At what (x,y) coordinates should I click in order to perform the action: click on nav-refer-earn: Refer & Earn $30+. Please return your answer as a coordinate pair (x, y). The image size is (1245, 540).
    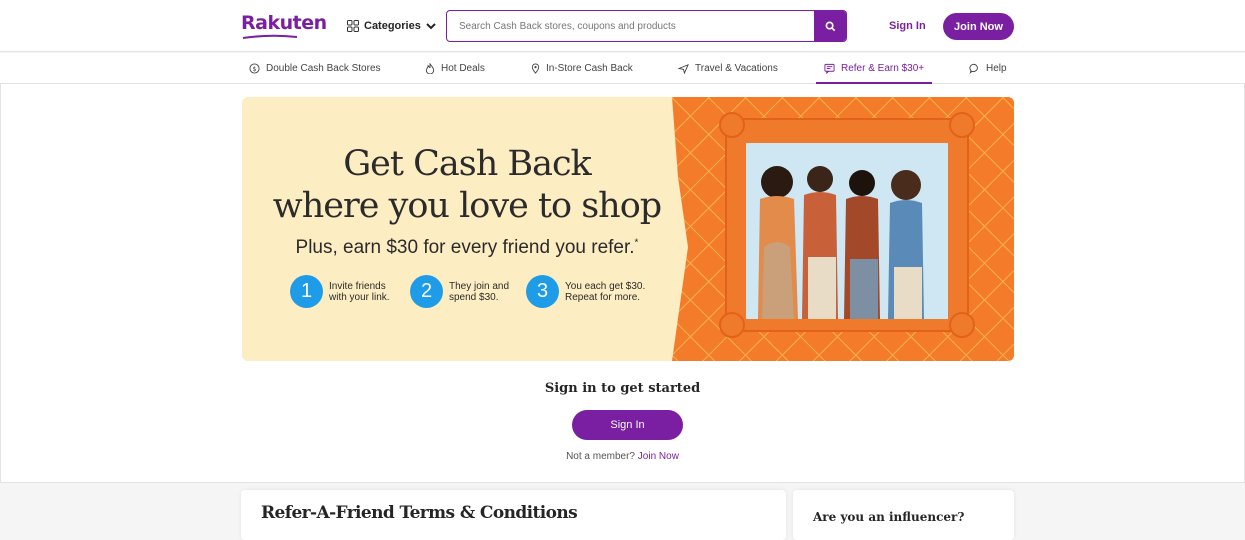
    Looking at the image, I should click on (874, 68).